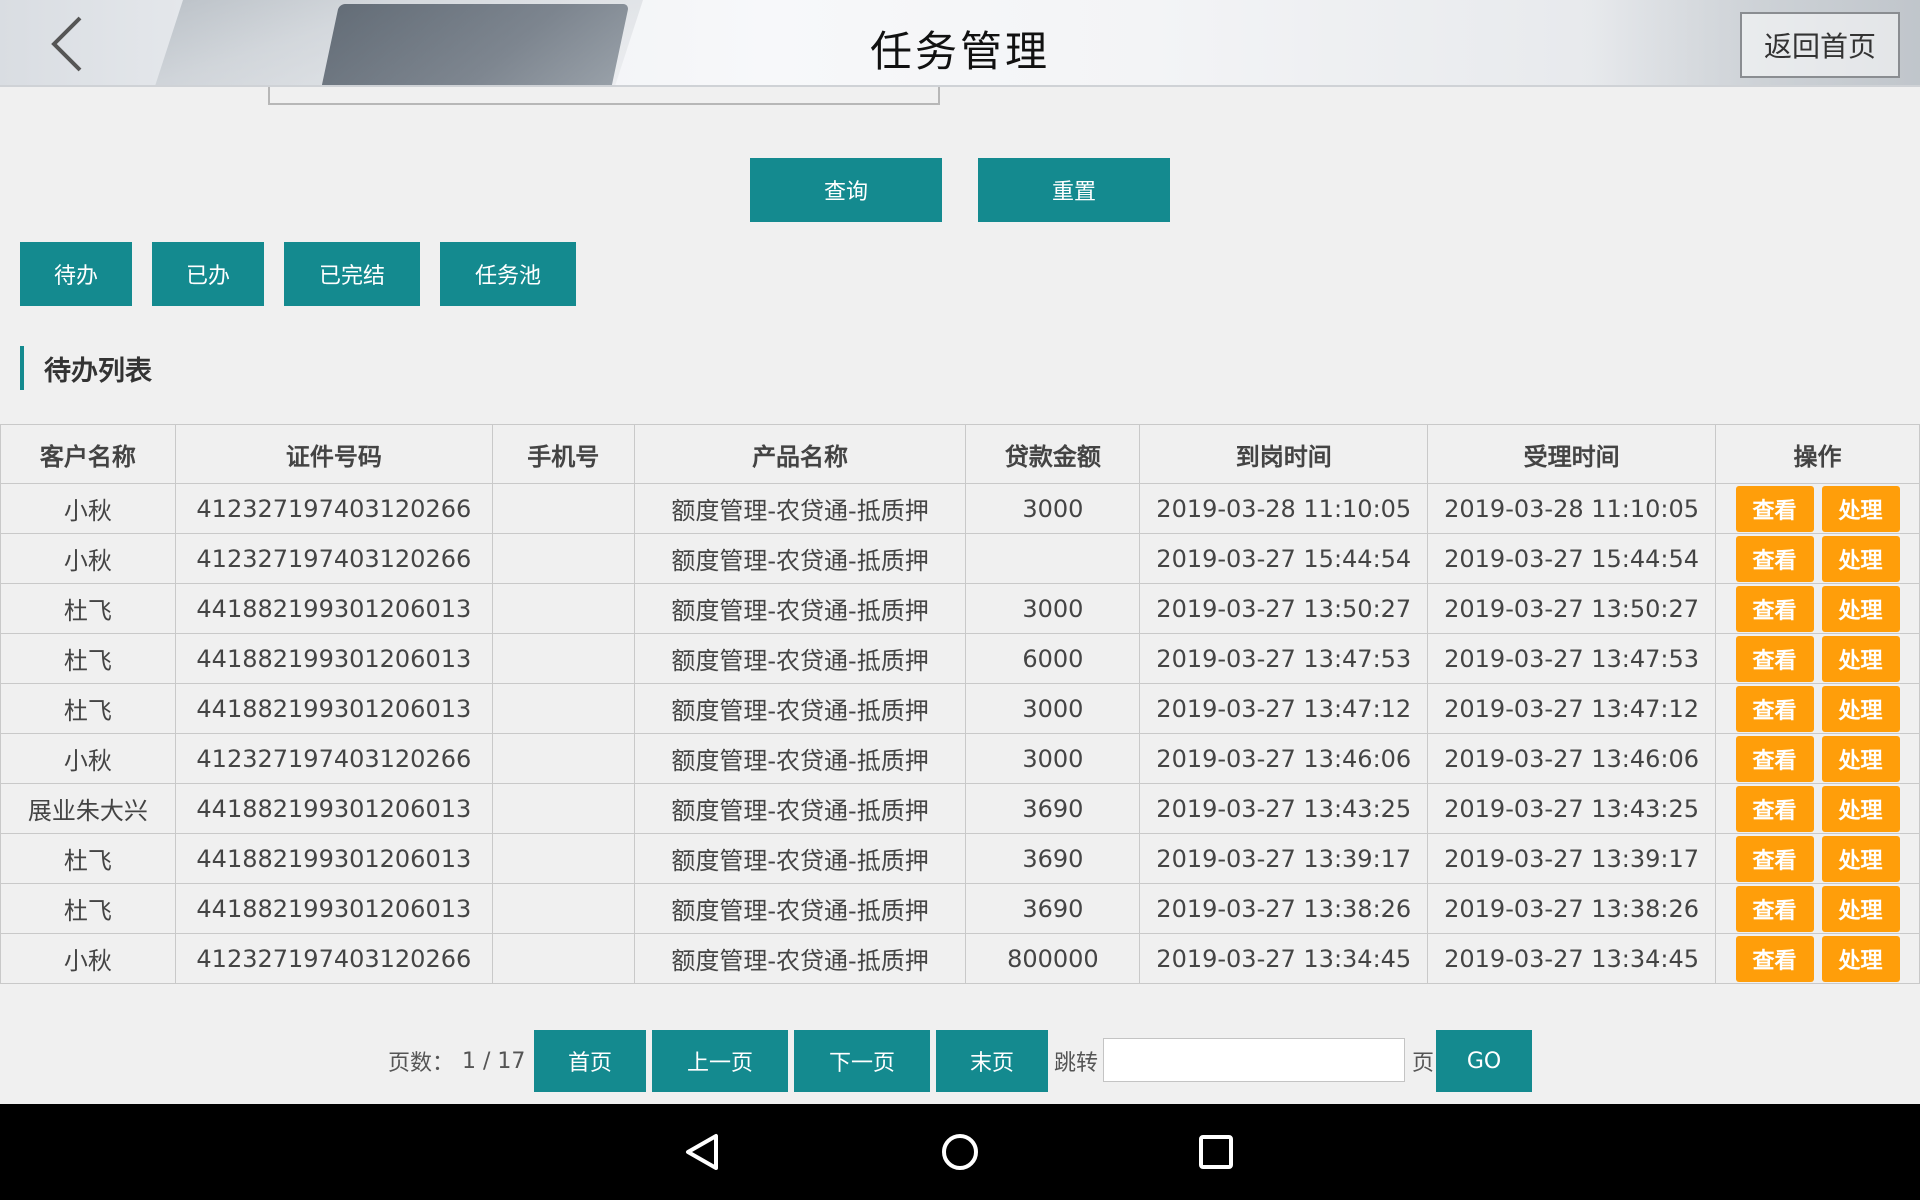 Image resolution: width=1920 pixels, height=1200 pixels. What do you see at coordinates (1571, 508) in the screenshot?
I see `cell-accept-time: 2019-03-28 11:10:05` at bounding box center [1571, 508].